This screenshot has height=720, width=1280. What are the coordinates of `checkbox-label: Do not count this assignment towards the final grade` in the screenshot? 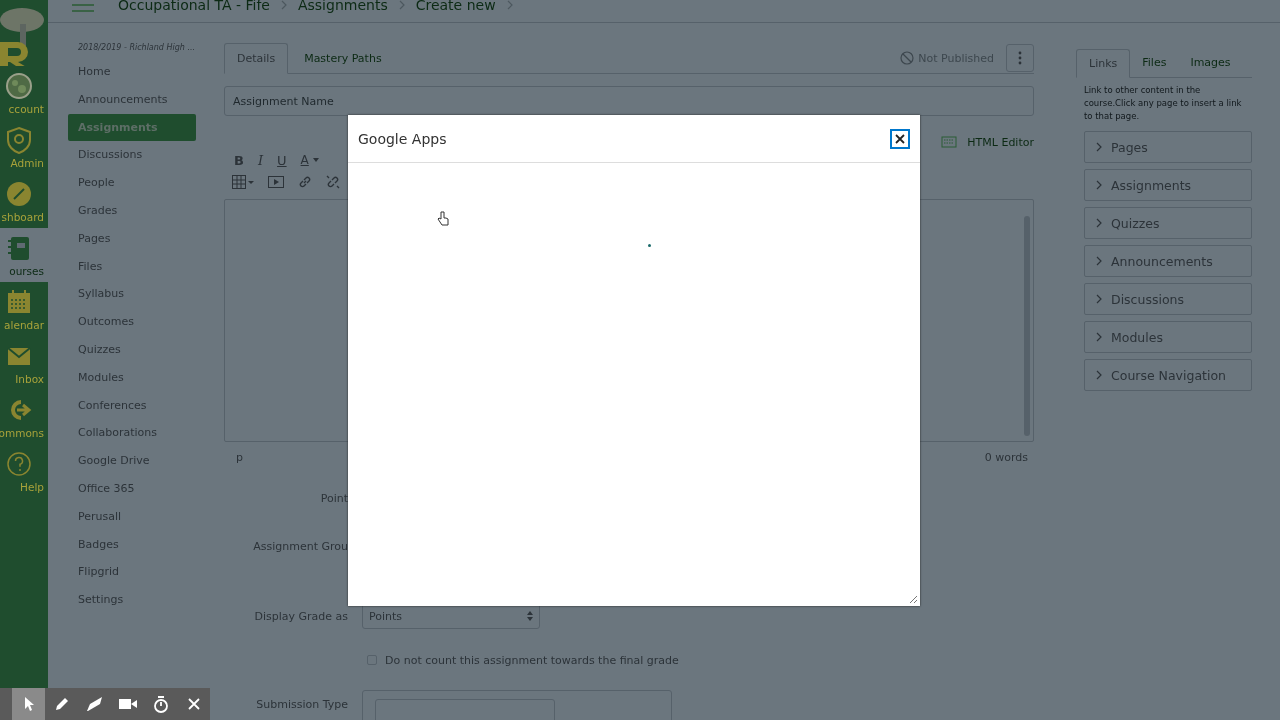 It's located at (532, 660).